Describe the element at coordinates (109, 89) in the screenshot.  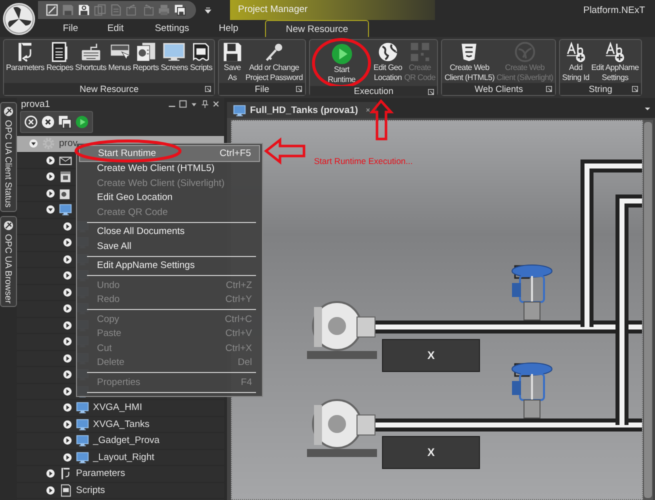
I see `group-title: New Resource` at that location.